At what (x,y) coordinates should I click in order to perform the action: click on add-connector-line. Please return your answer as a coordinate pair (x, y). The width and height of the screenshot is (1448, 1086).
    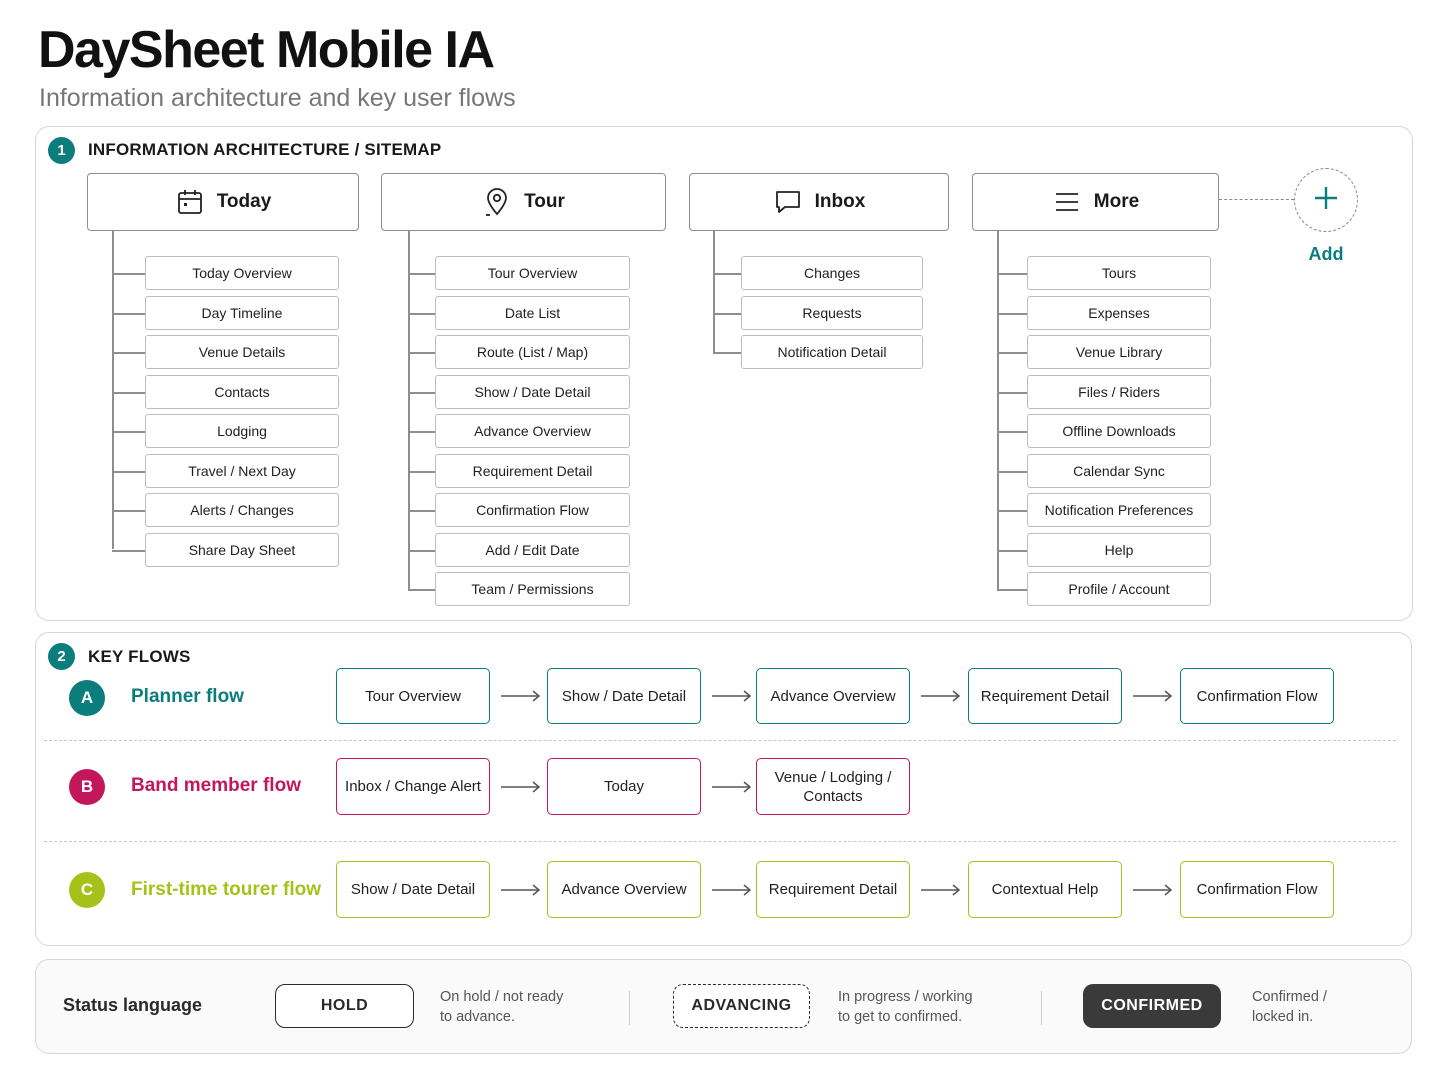
    Looking at the image, I should click on (1256, 199).